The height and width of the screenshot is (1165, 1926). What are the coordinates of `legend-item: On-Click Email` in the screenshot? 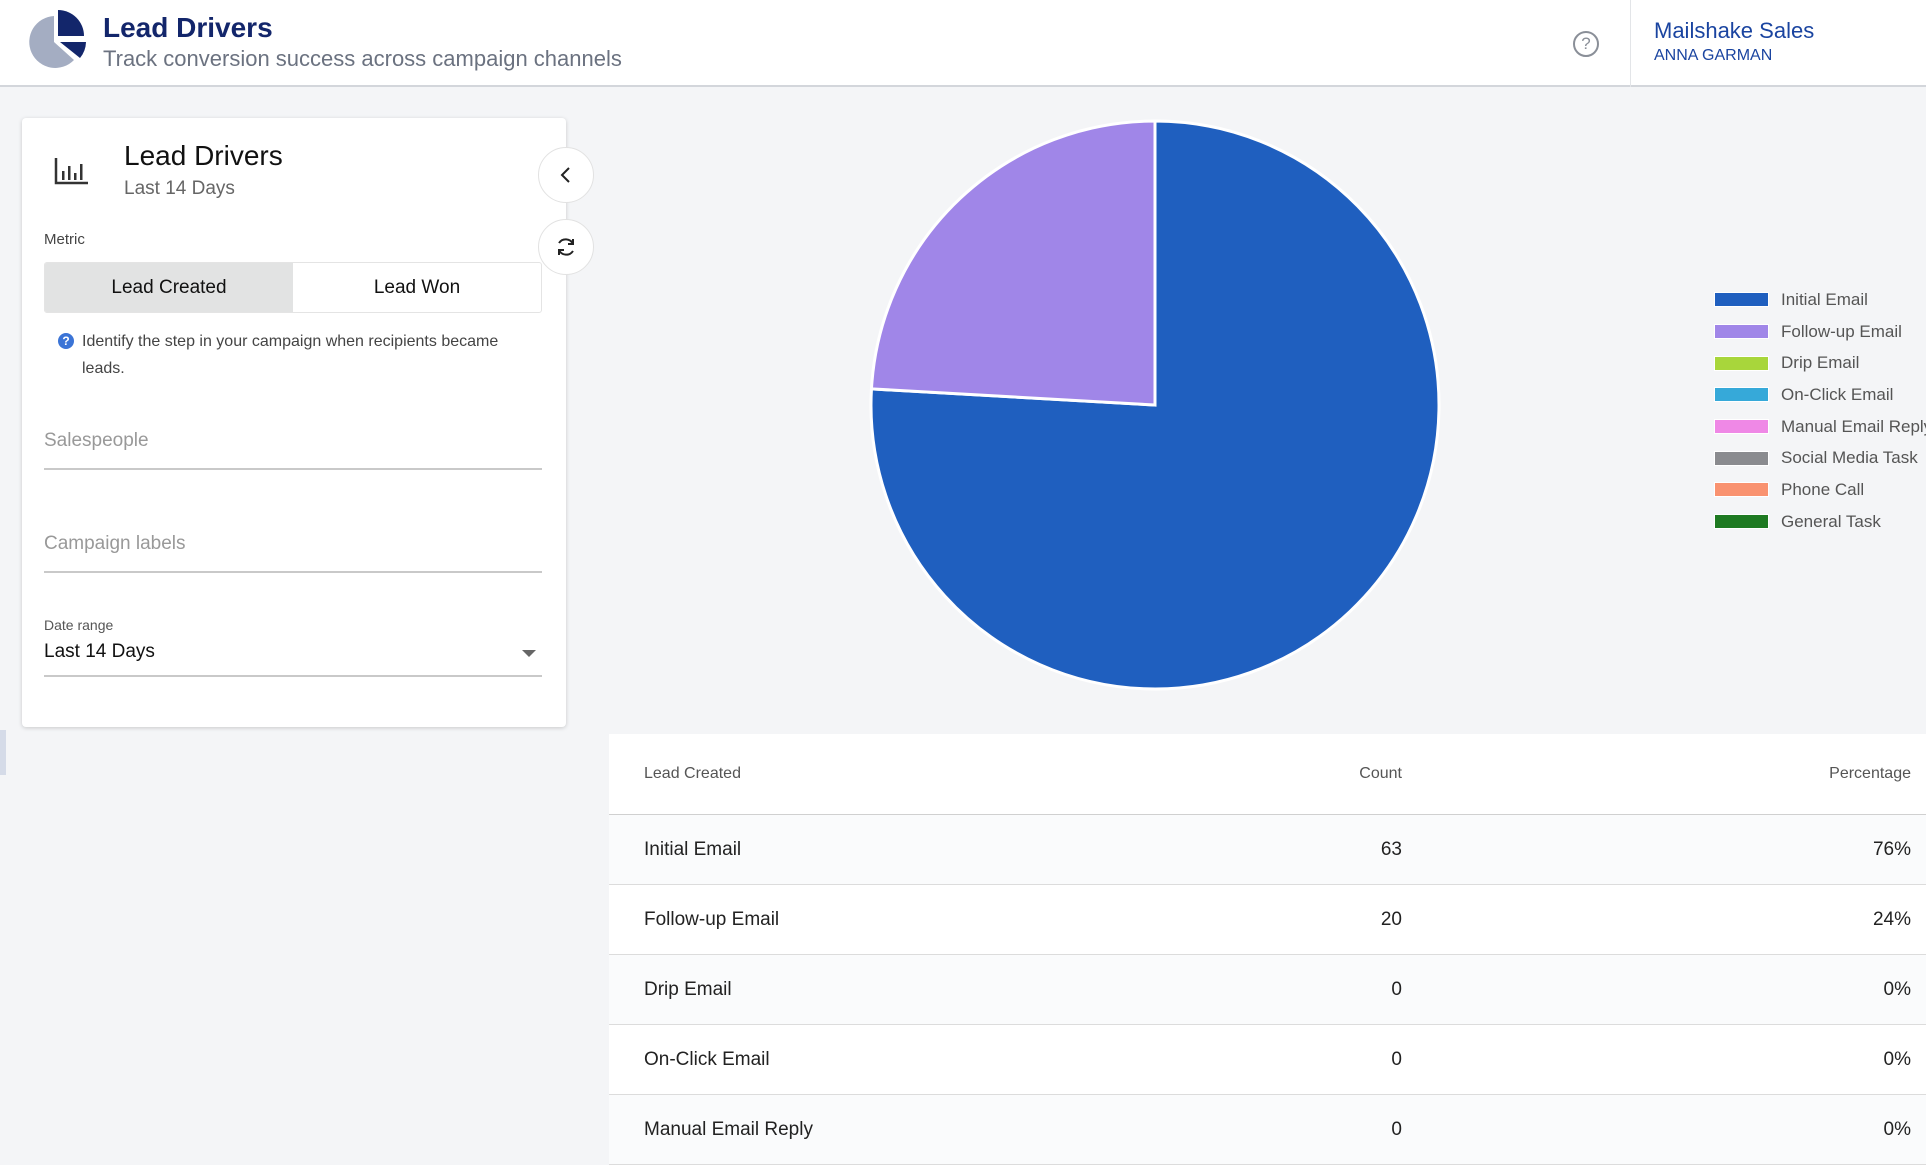 It's located at (1820, 395).